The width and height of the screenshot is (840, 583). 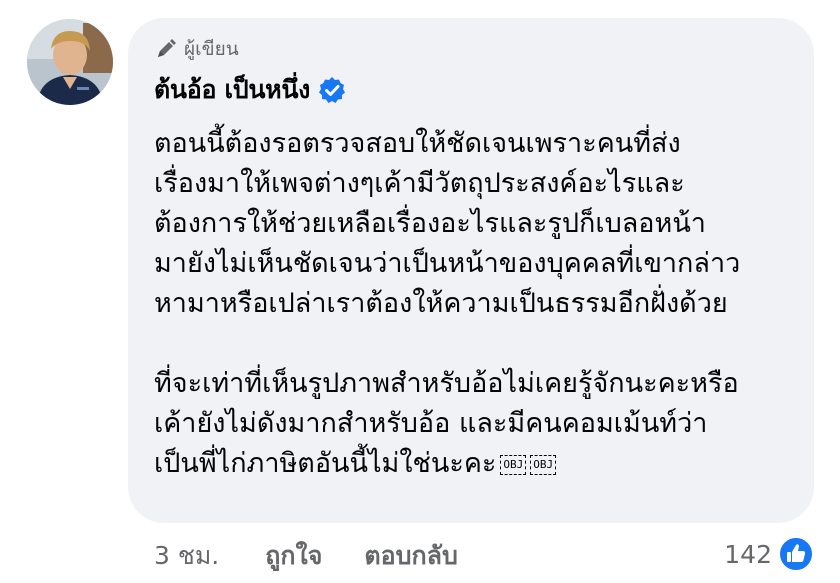 I want to click on comment-actions: 3 ชม. ถูกใจ ตอบกลับ, so click(x=306, y=556).